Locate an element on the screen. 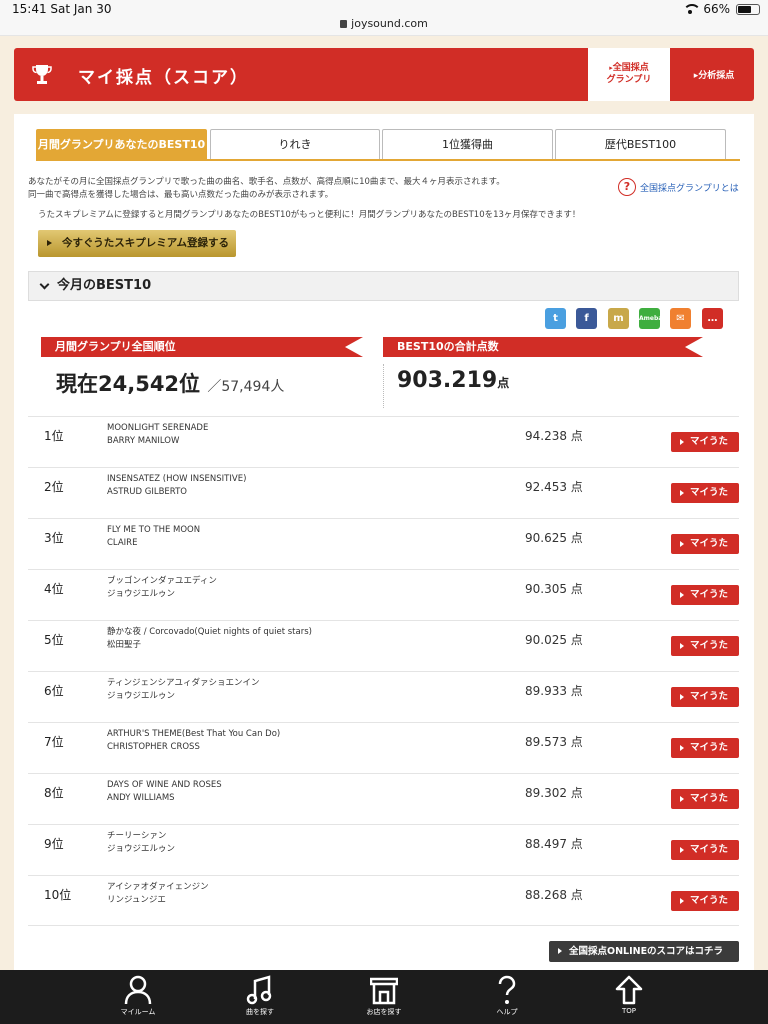 The image size is (768, 1024). tab-bar: 月間グランプリあなたのBEST10 りれき 1位獲得曲 歴代BEST100 is located at coordinates (388, 145).